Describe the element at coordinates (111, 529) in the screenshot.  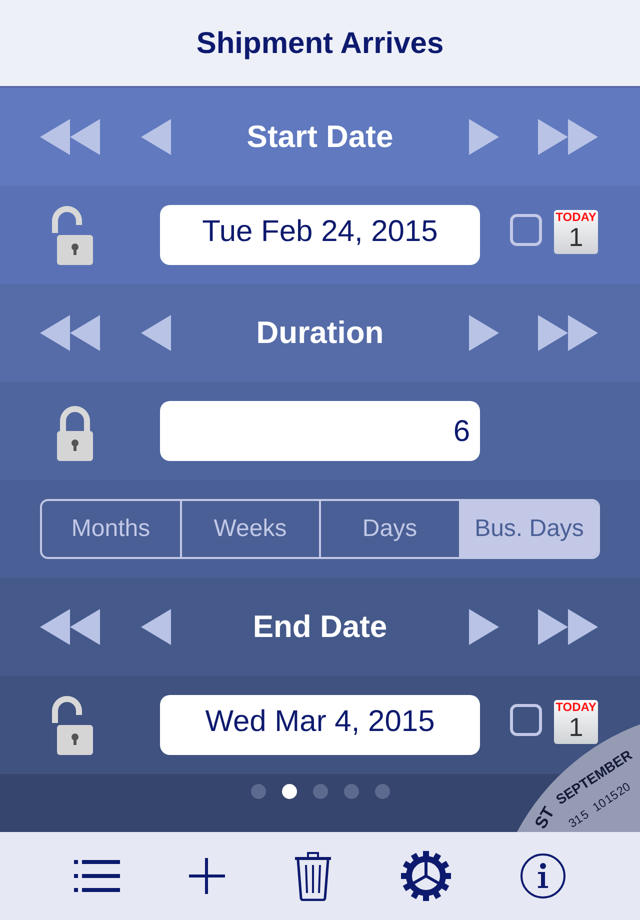
I see `unit-segment: Months` at that location.